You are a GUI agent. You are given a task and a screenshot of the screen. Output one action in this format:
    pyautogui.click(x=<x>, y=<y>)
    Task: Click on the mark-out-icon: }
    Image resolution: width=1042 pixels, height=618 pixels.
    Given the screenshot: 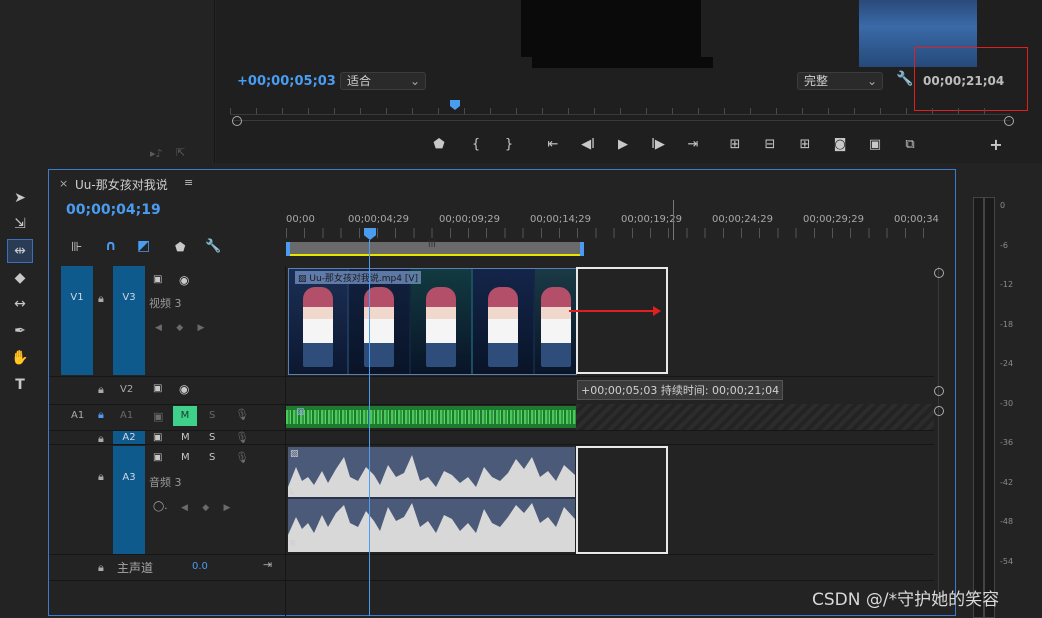 What is the action you would take?
    pyautogui.click(x=509, y=145)
    